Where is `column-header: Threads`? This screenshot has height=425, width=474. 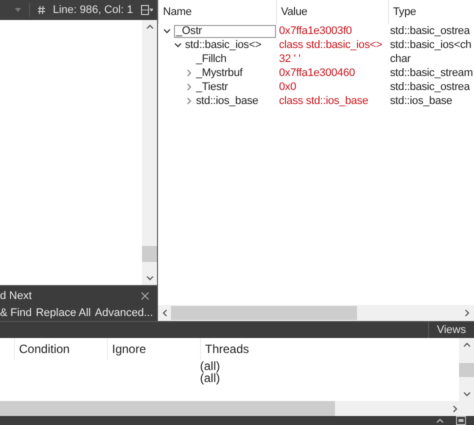 column-header: Threads is located at coordinates (240, 349).